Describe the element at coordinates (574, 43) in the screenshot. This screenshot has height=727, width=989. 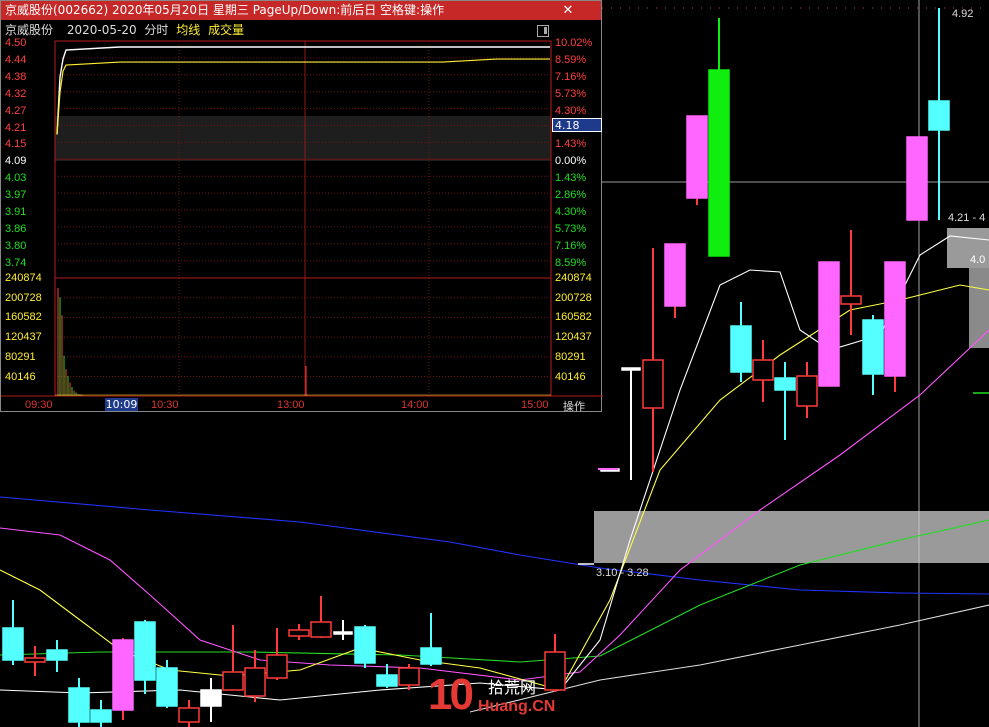
I see `percent-tick-label: 10.02%` at that location.